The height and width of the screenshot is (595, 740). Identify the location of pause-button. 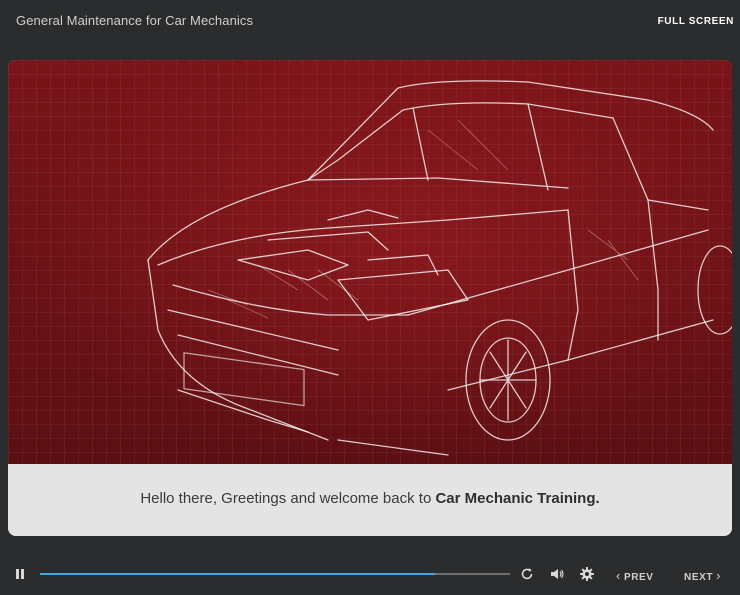
(20, 574).